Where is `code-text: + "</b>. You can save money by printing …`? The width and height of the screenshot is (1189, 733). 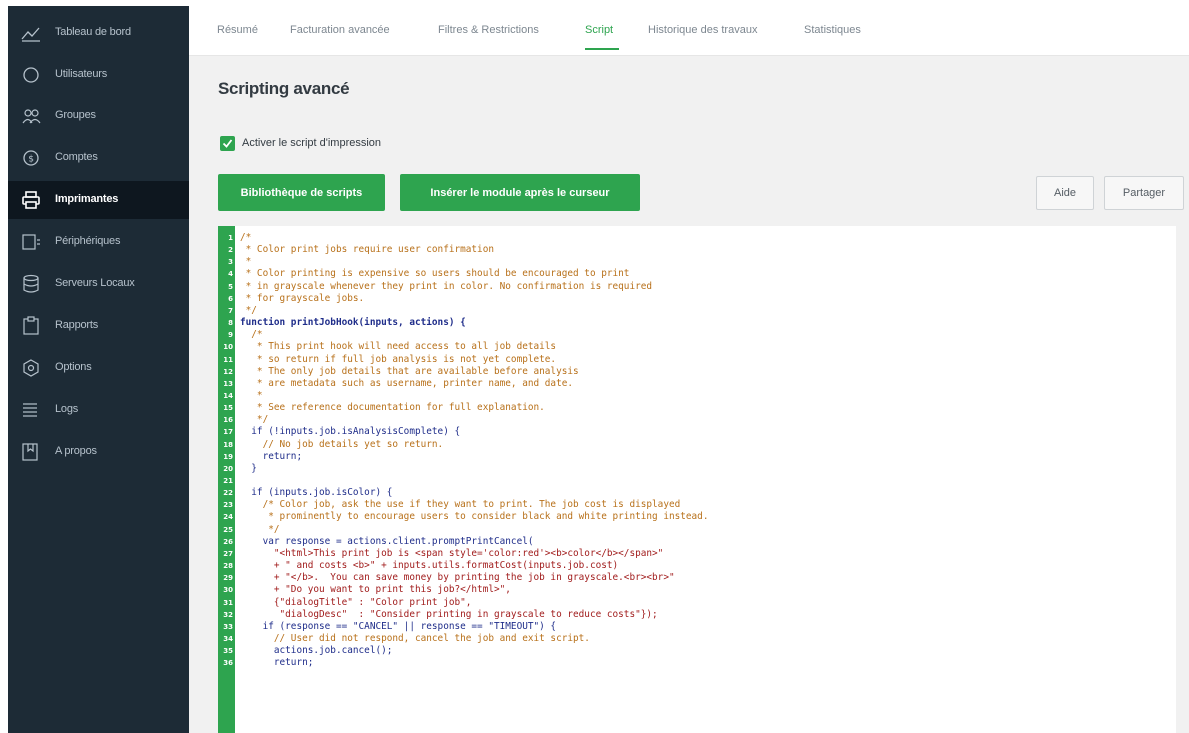 code-text: + "</b>. You can save money by printing … is located at coordinates (457, 578).